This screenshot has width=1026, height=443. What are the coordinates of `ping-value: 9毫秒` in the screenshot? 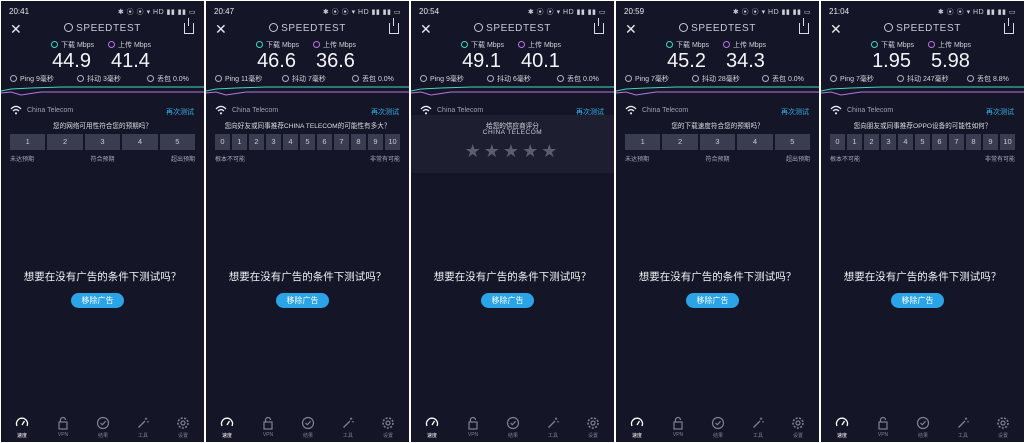 It's located at (454, 79).